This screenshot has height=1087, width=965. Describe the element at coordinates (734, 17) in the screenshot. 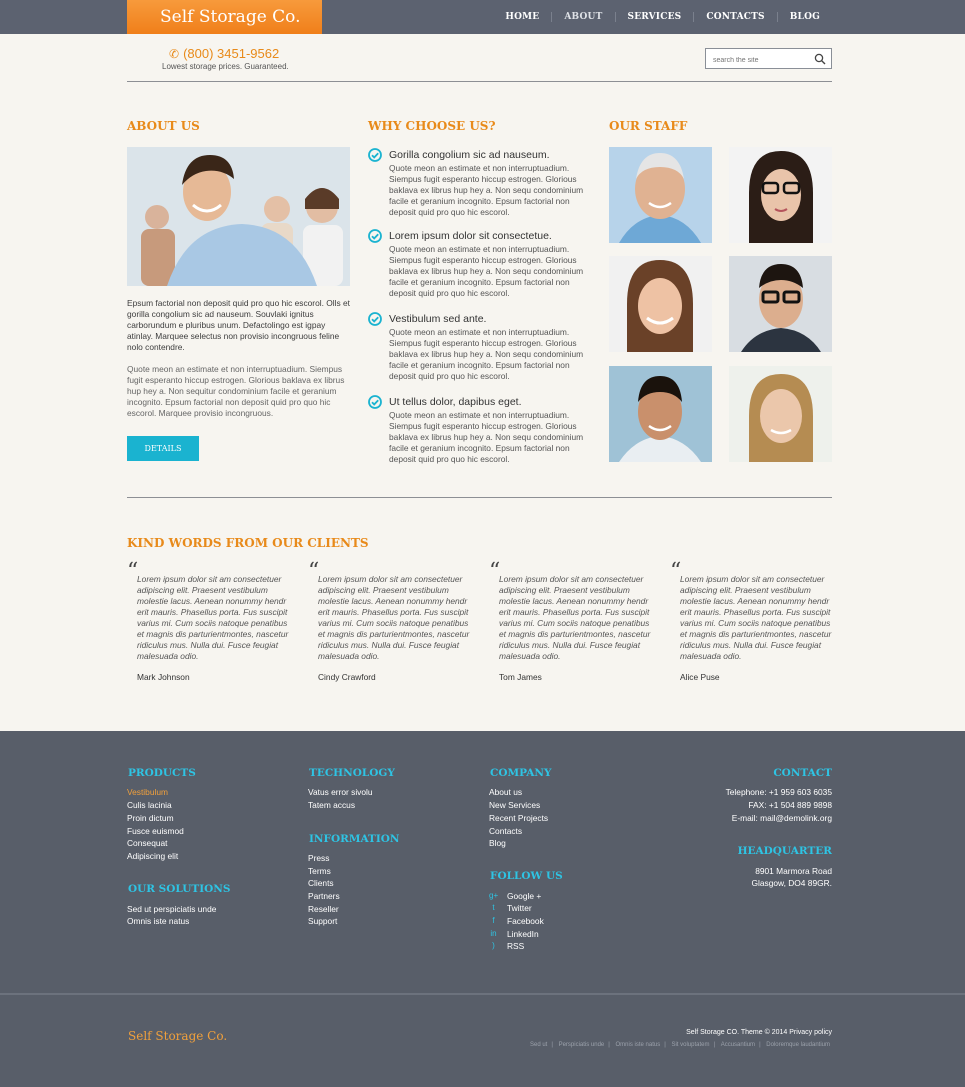

I see `nav-contacts: CONTACTS` at that location.